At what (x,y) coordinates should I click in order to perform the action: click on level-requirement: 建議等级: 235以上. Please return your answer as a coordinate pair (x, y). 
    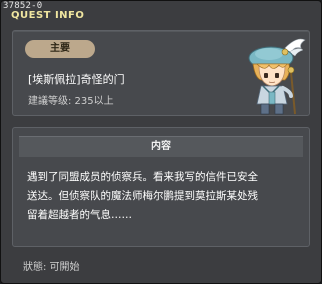
    Looking at the image, I should click on (71, 101).